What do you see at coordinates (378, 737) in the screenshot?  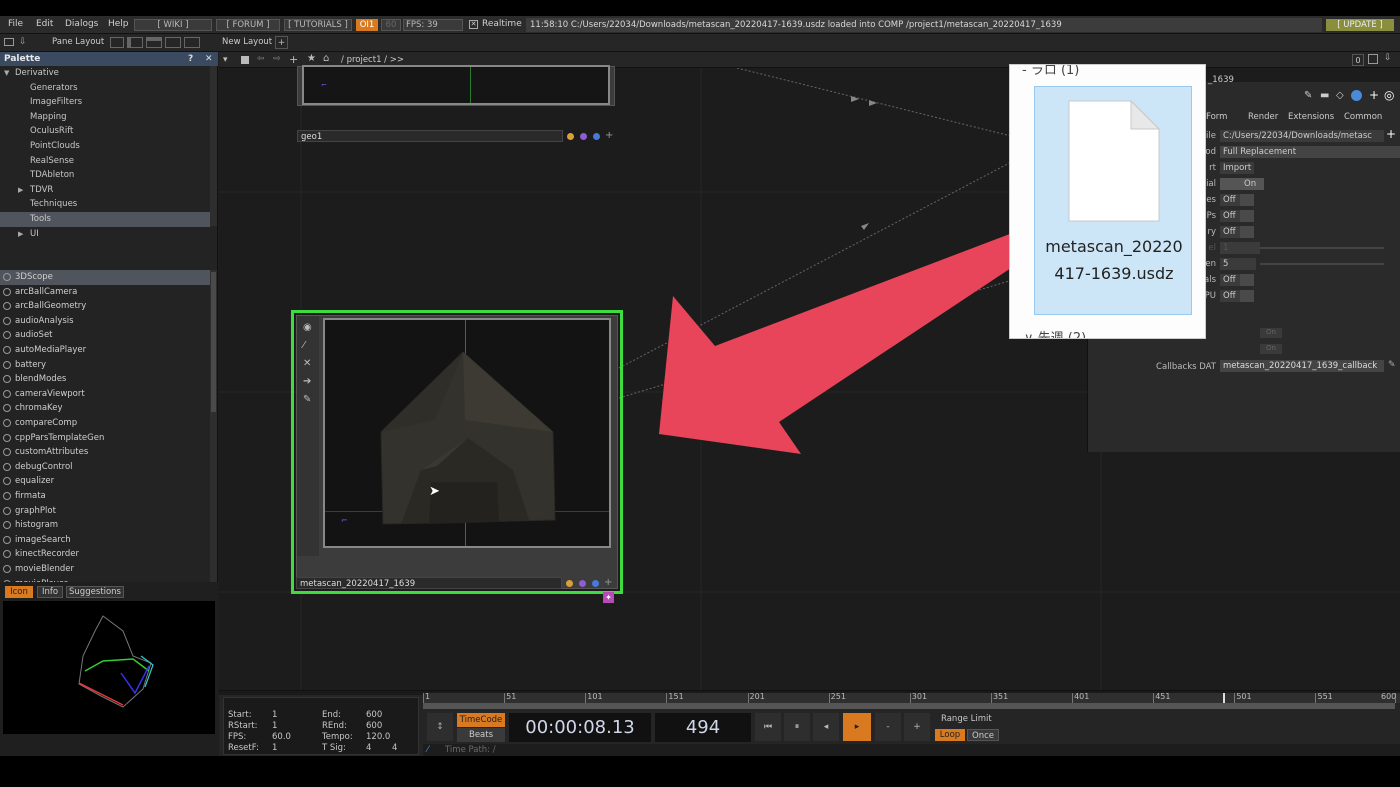 I see `tempo-value: 120.0` at bounding box center [378, 737].